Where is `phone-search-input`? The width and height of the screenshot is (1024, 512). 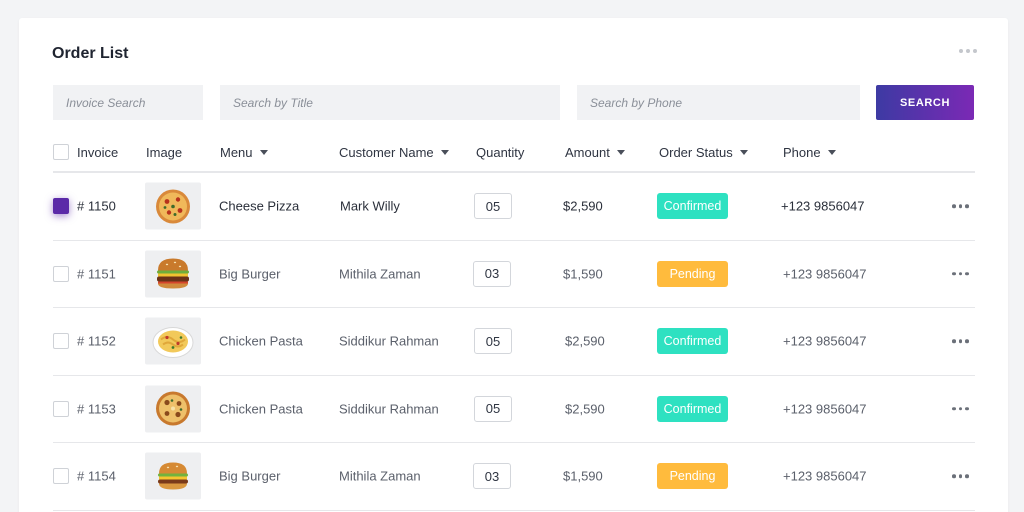 phone-search-input is located at coordinates (718, 102).